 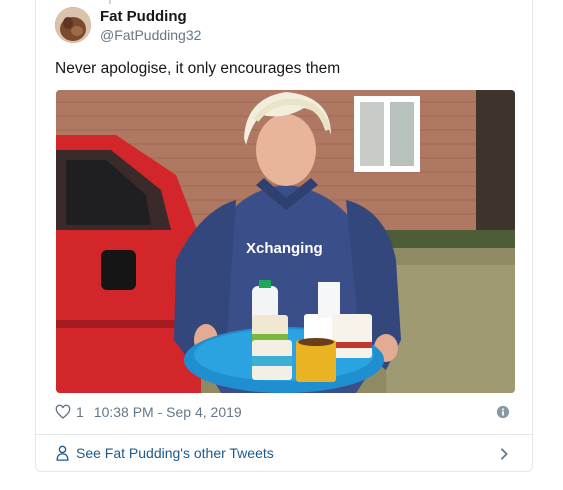 I want to click on shirt-logo: Xchanging, so click(x=284, y=248).